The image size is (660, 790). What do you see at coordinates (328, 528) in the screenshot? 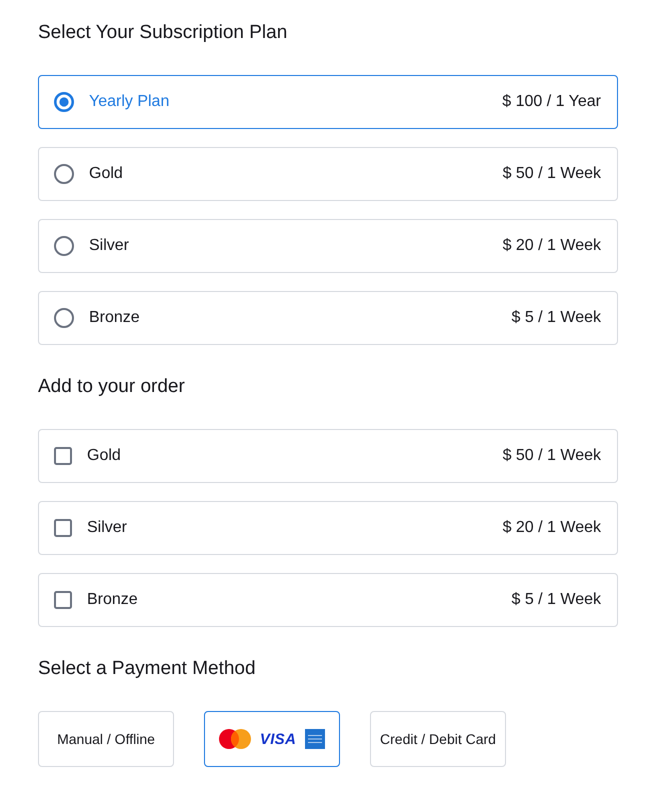
I see `addon-option: Silver $ 20 / 1 Week` at bounding box center [328, 528].